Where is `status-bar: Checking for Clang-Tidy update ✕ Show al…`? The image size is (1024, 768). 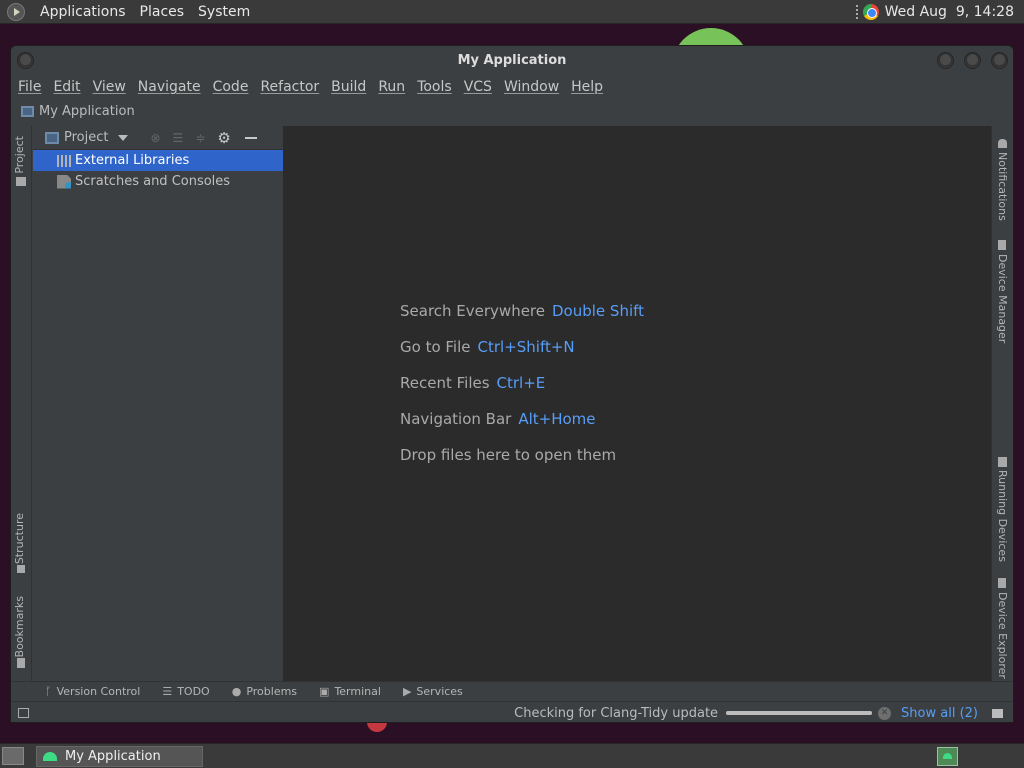 status-bar: Checking for Clang-Tidy update ✕ Show al… is located at coordinates (512, 711).